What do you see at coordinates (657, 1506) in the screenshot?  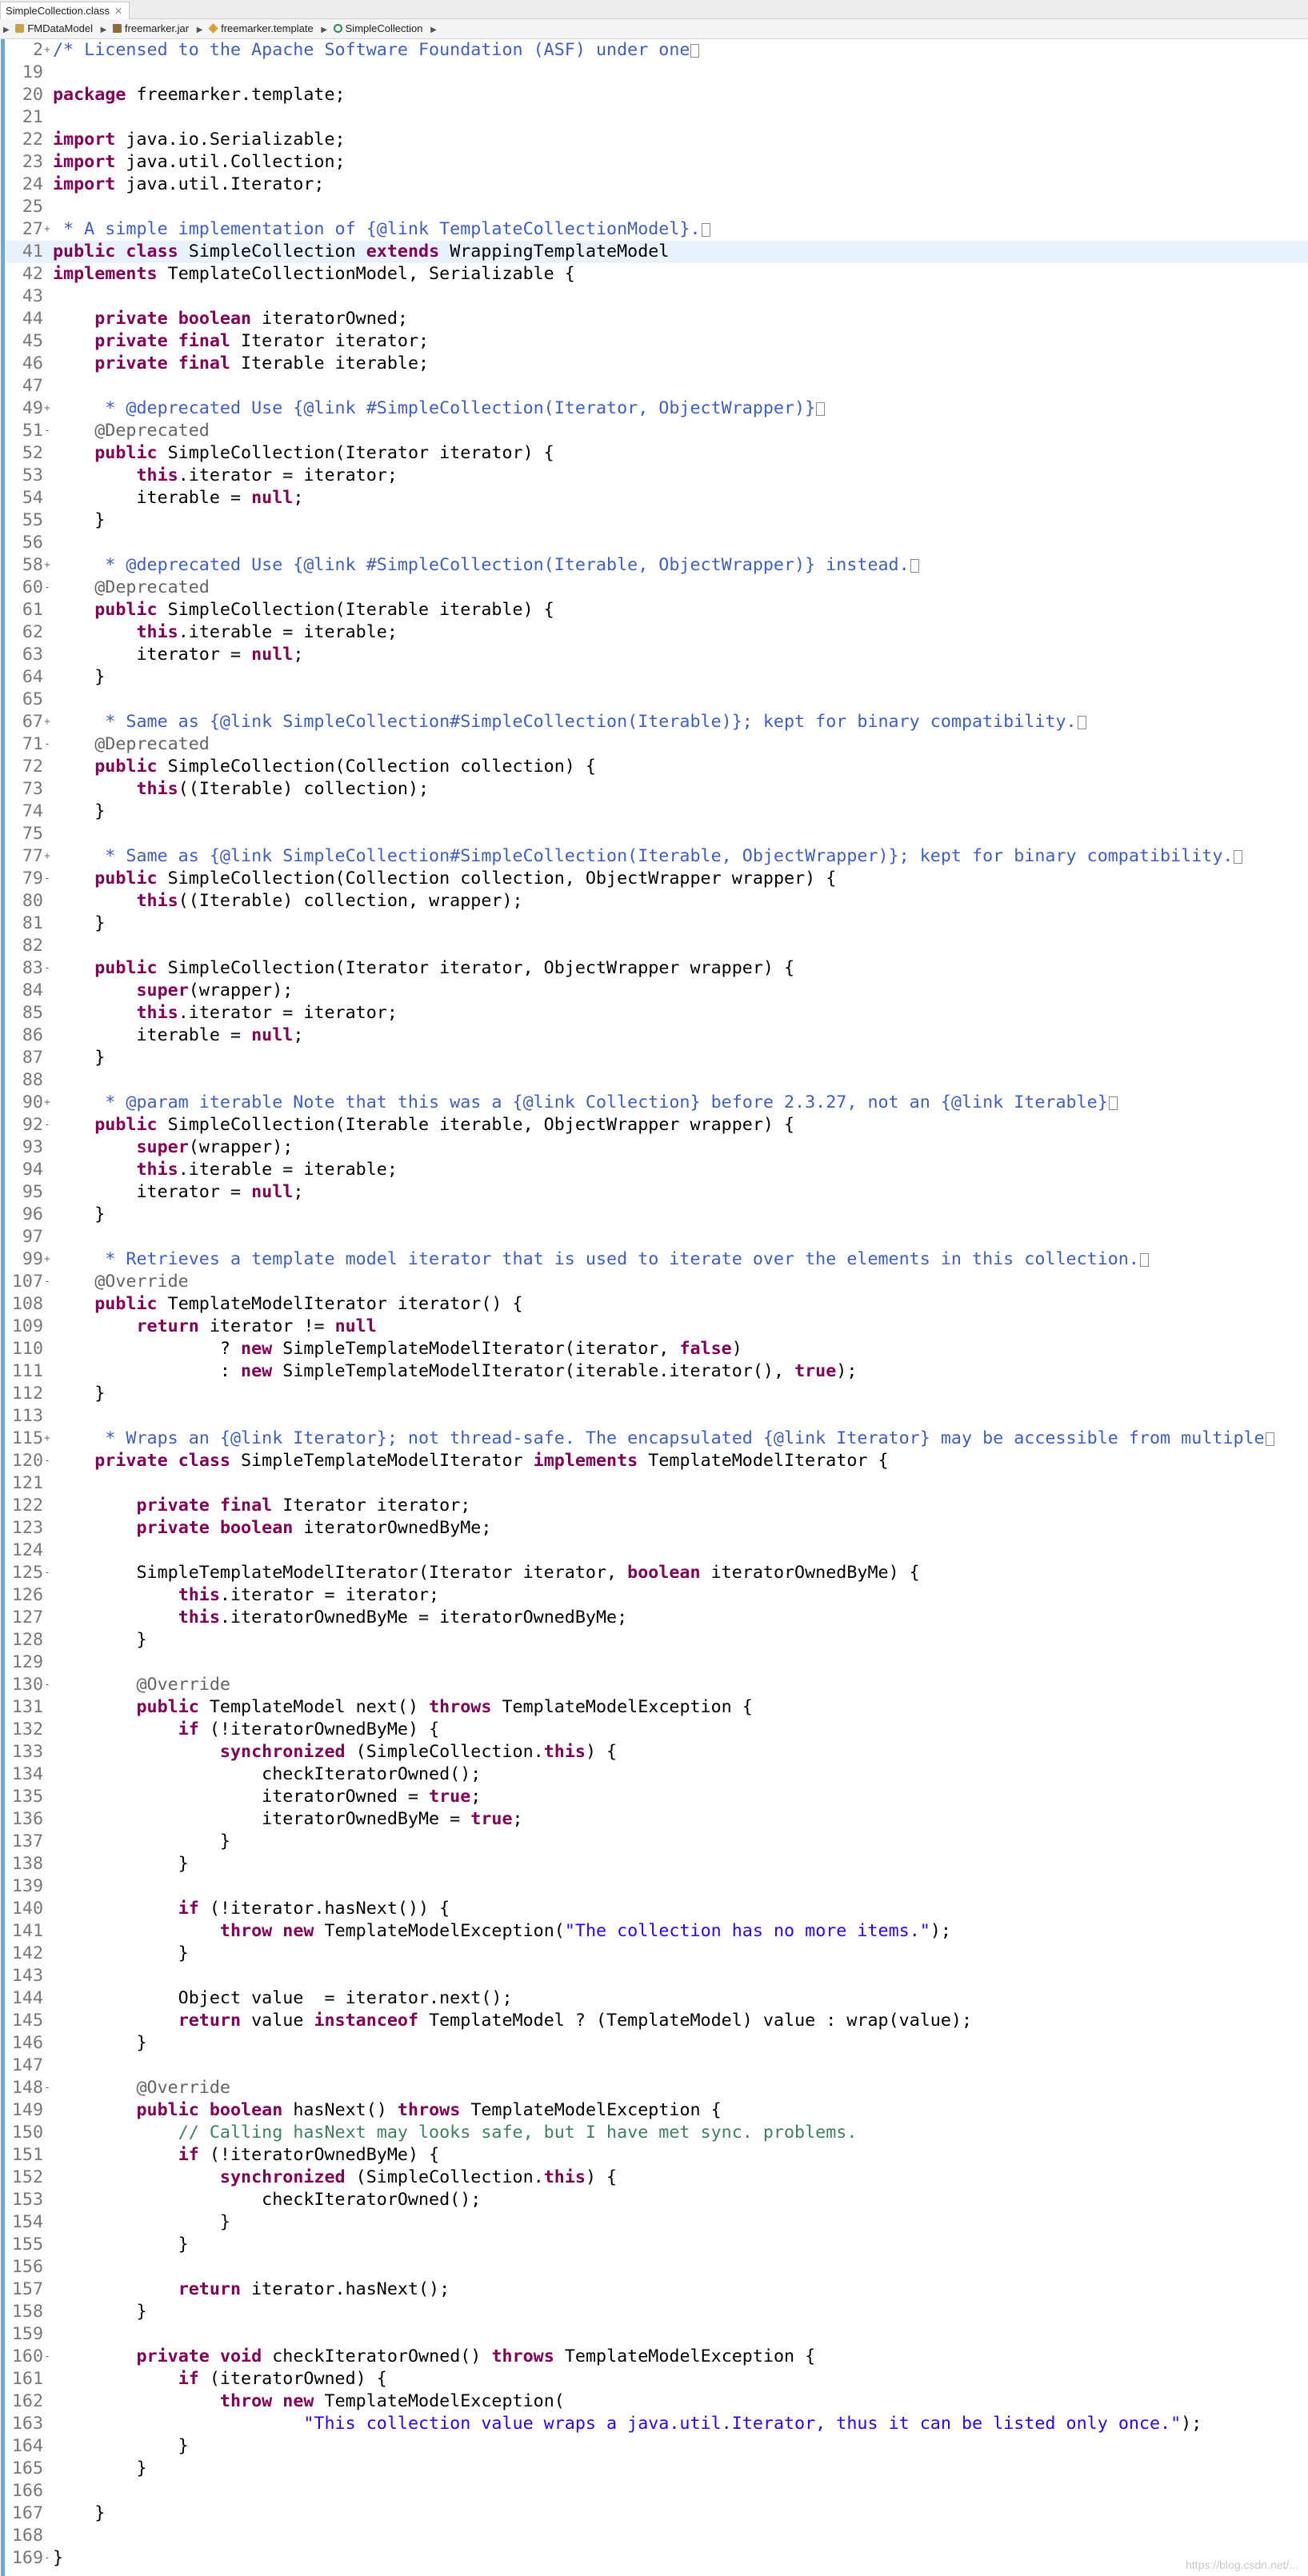 I see `code-line: 122 private final Iterator iterator;` at bounding box center [657, 1506].